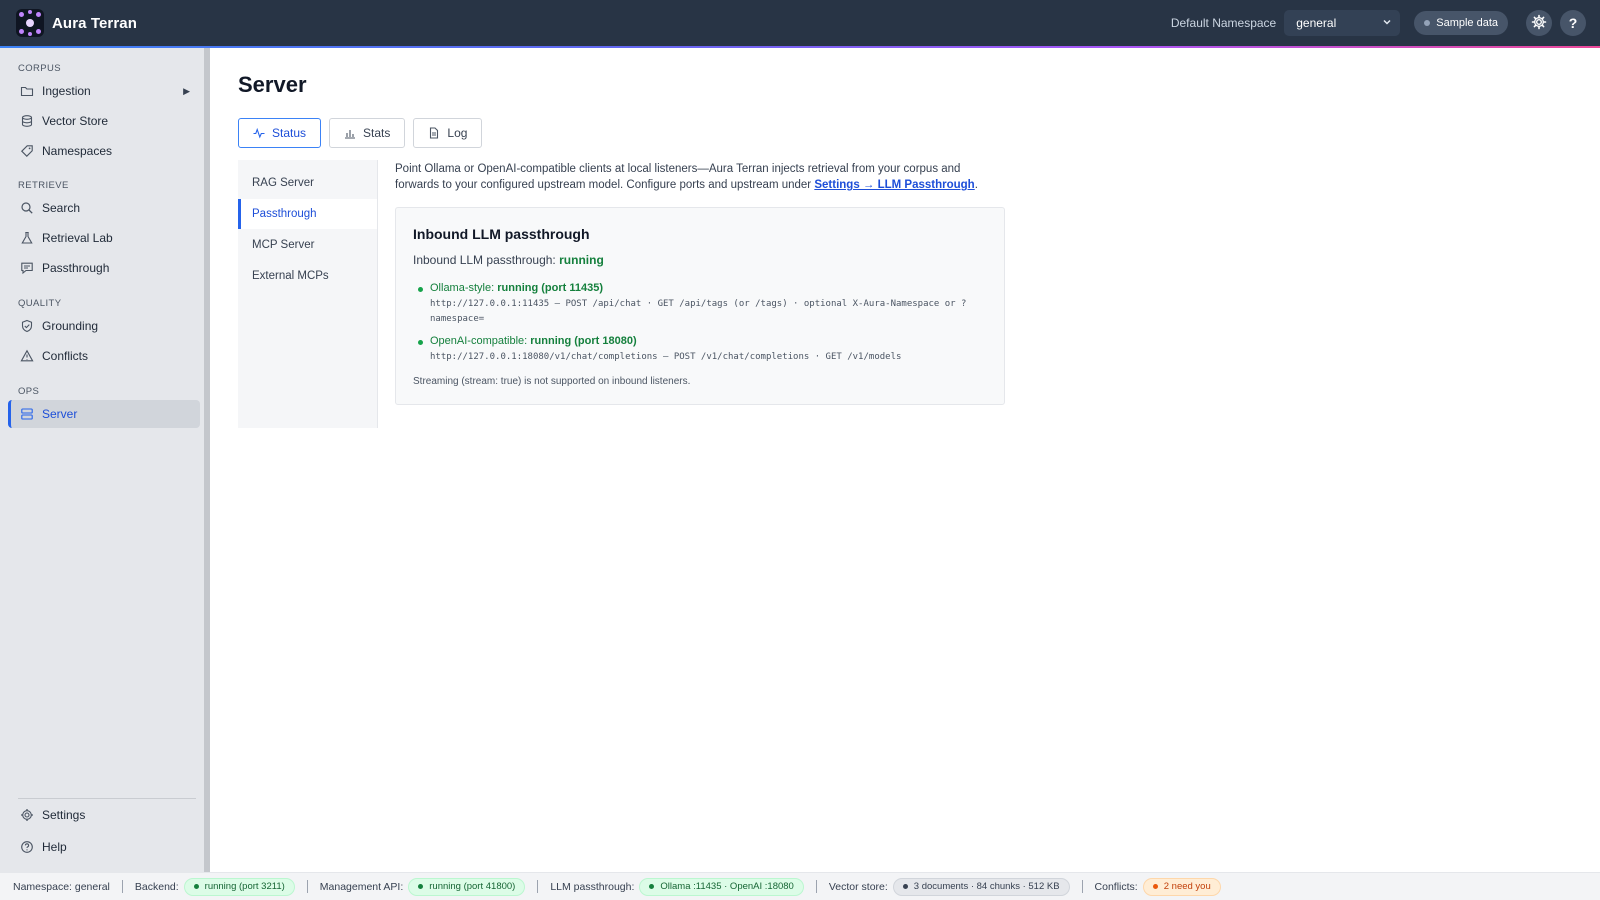 This screenshot has height=900, width=1600. Describe the element at coordinates (107, 798) in the screenshot. I see `sidebar-divider` at that location.